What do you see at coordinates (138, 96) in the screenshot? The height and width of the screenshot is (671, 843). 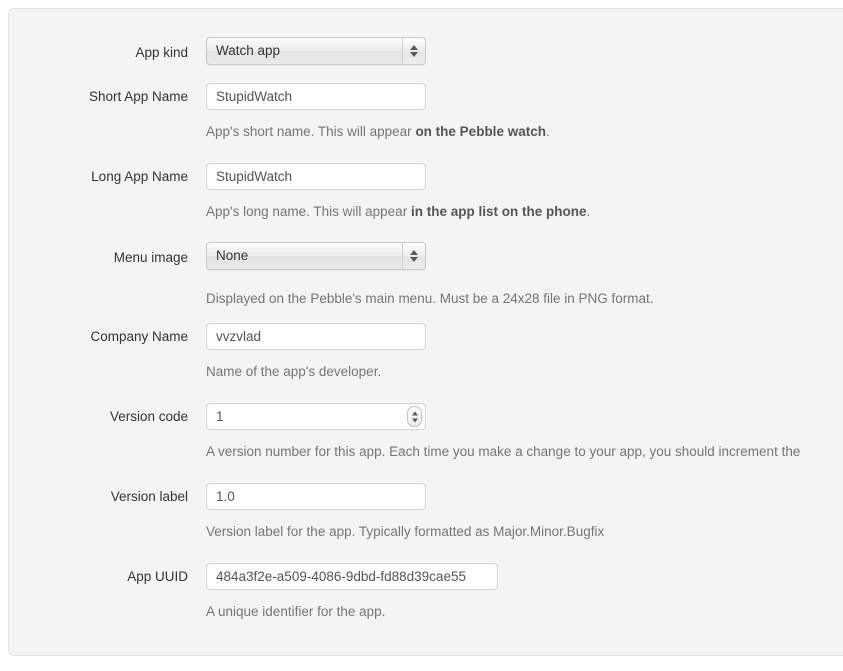 I see `label-short-app-name: Short App Name` at bounding box center [138, 96].